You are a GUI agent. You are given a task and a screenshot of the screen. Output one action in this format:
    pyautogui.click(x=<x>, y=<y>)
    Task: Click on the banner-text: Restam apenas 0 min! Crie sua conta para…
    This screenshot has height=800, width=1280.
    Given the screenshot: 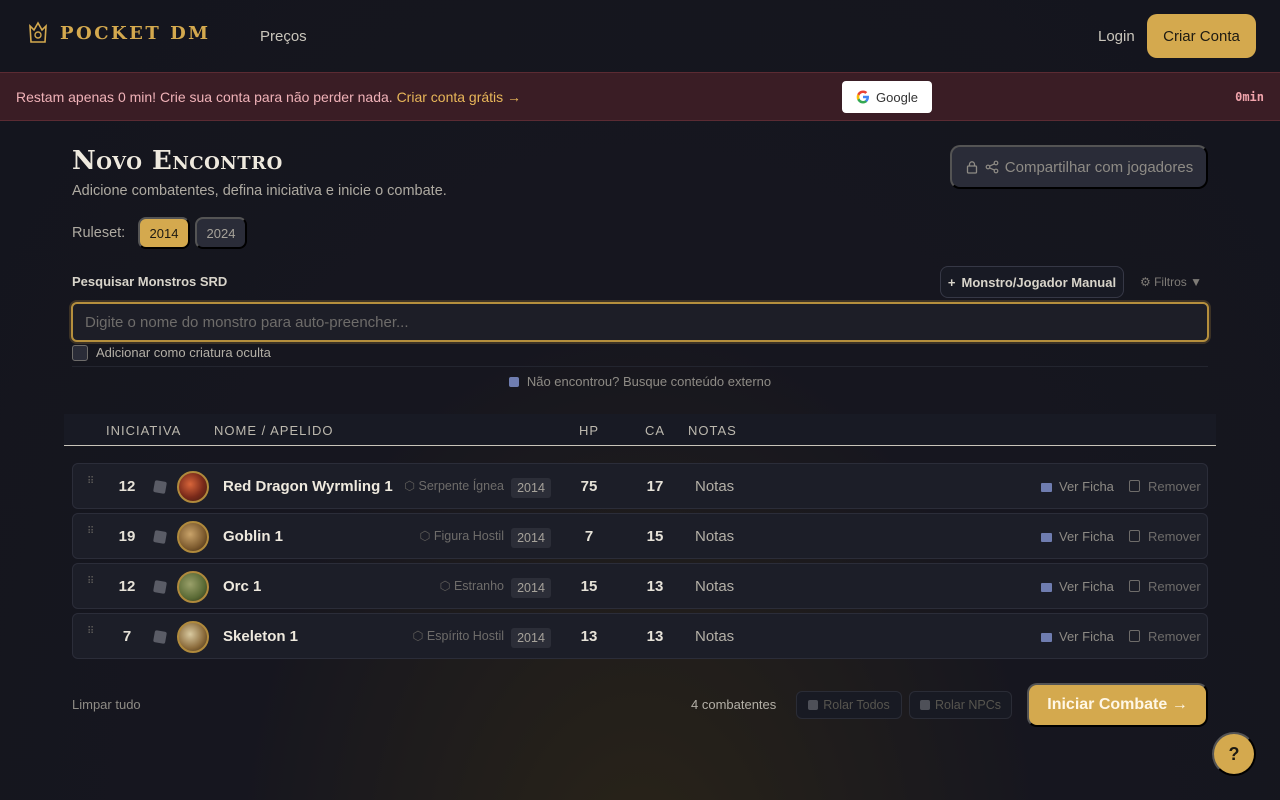 What is the action you would take?
    pyautogui.click(x=204, y=97)
    